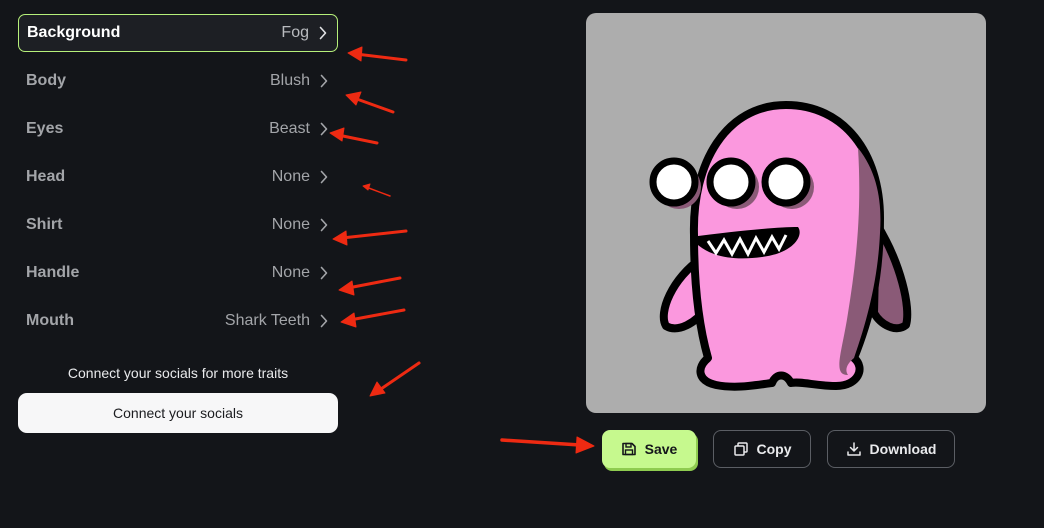  Describe the element at coordinates (45, 128) in the screenshot. I see `trait-label: Eyes` at that location.